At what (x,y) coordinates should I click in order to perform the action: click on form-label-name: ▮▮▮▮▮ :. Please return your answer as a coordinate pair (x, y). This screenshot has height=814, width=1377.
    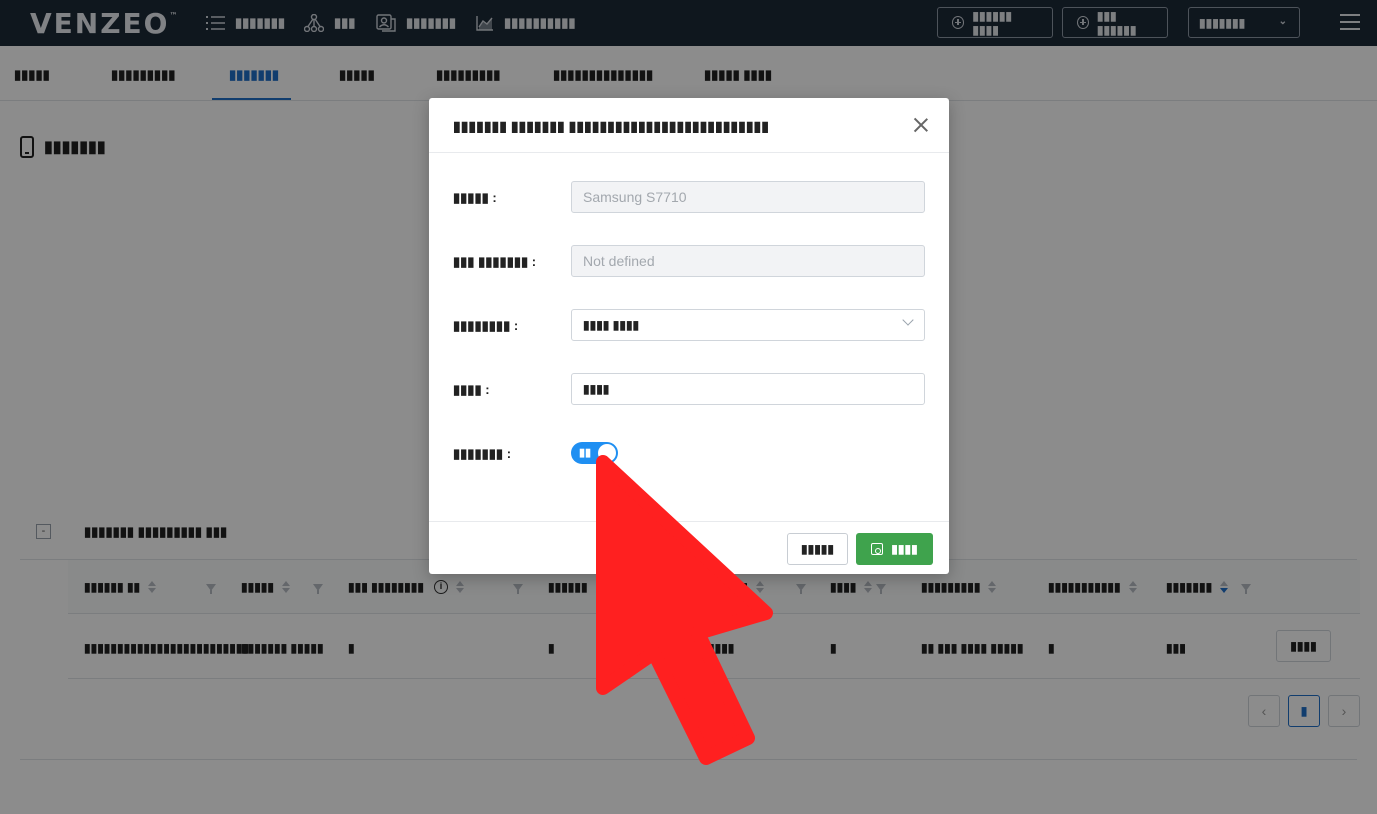
    Looking at the image, I should click on (475, 197).